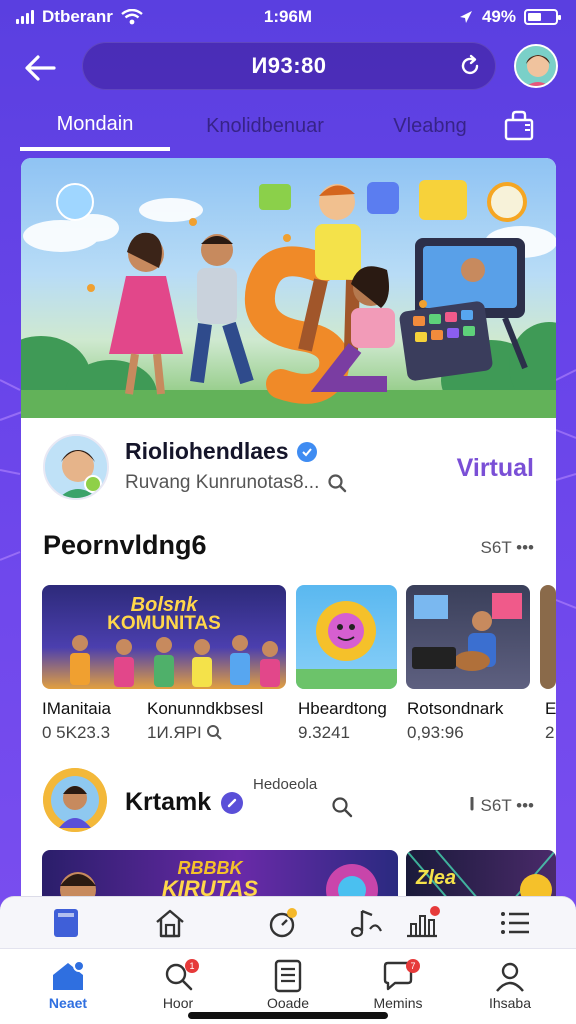  I want to click on tool-book, so click(66, 923).